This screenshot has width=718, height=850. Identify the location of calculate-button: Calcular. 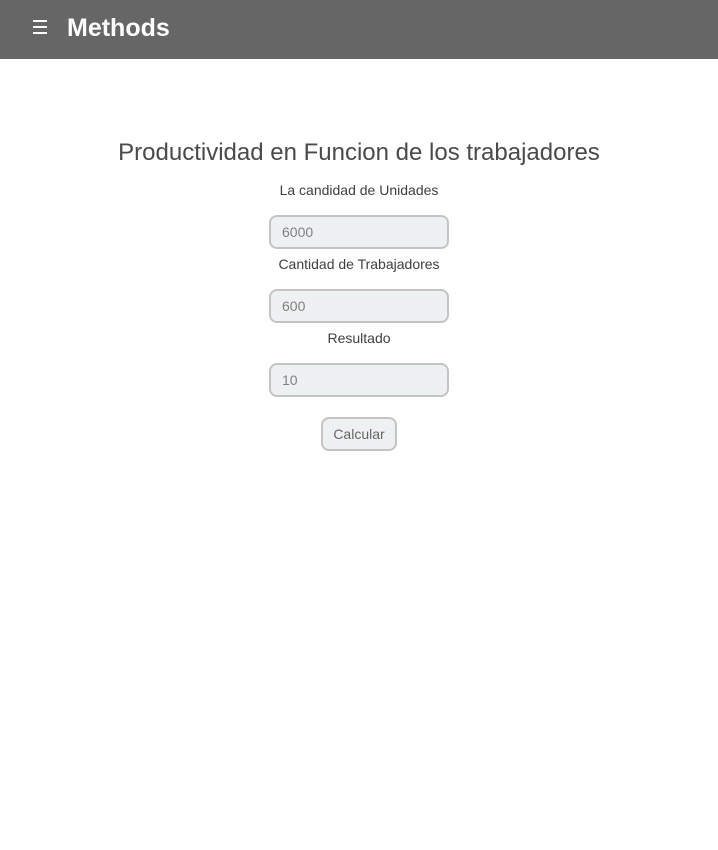
(359, 434).